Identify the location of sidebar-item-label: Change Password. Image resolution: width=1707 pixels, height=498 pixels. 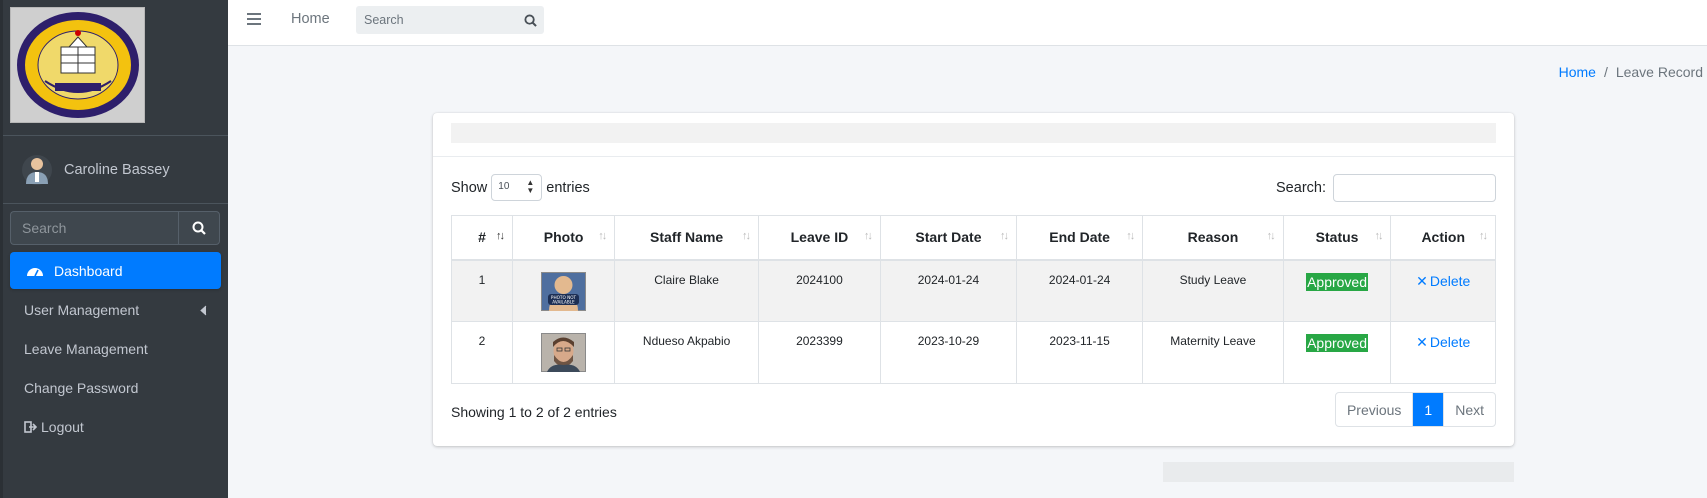
(81, 387).